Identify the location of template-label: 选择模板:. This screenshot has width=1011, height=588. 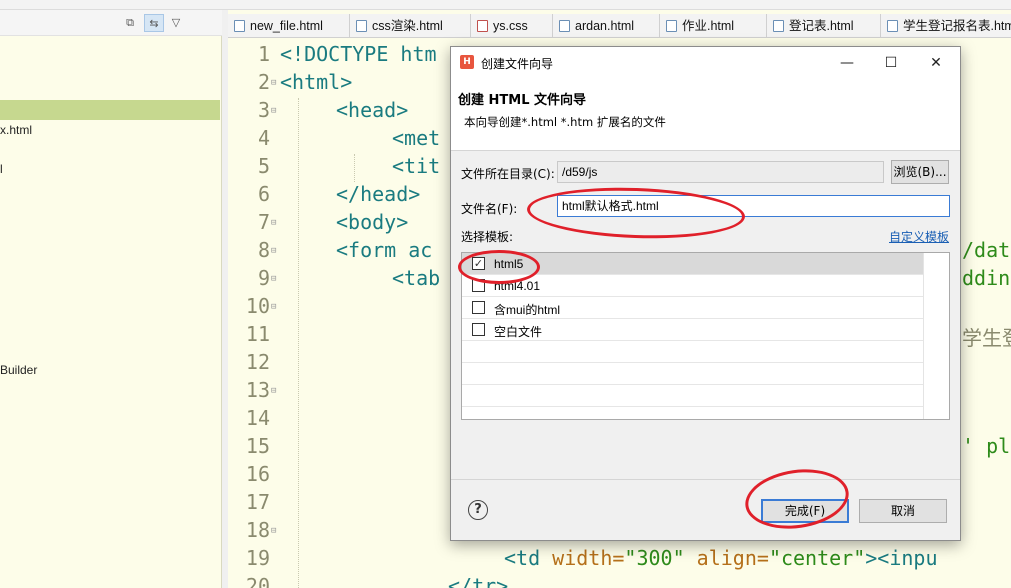
(487, 237).